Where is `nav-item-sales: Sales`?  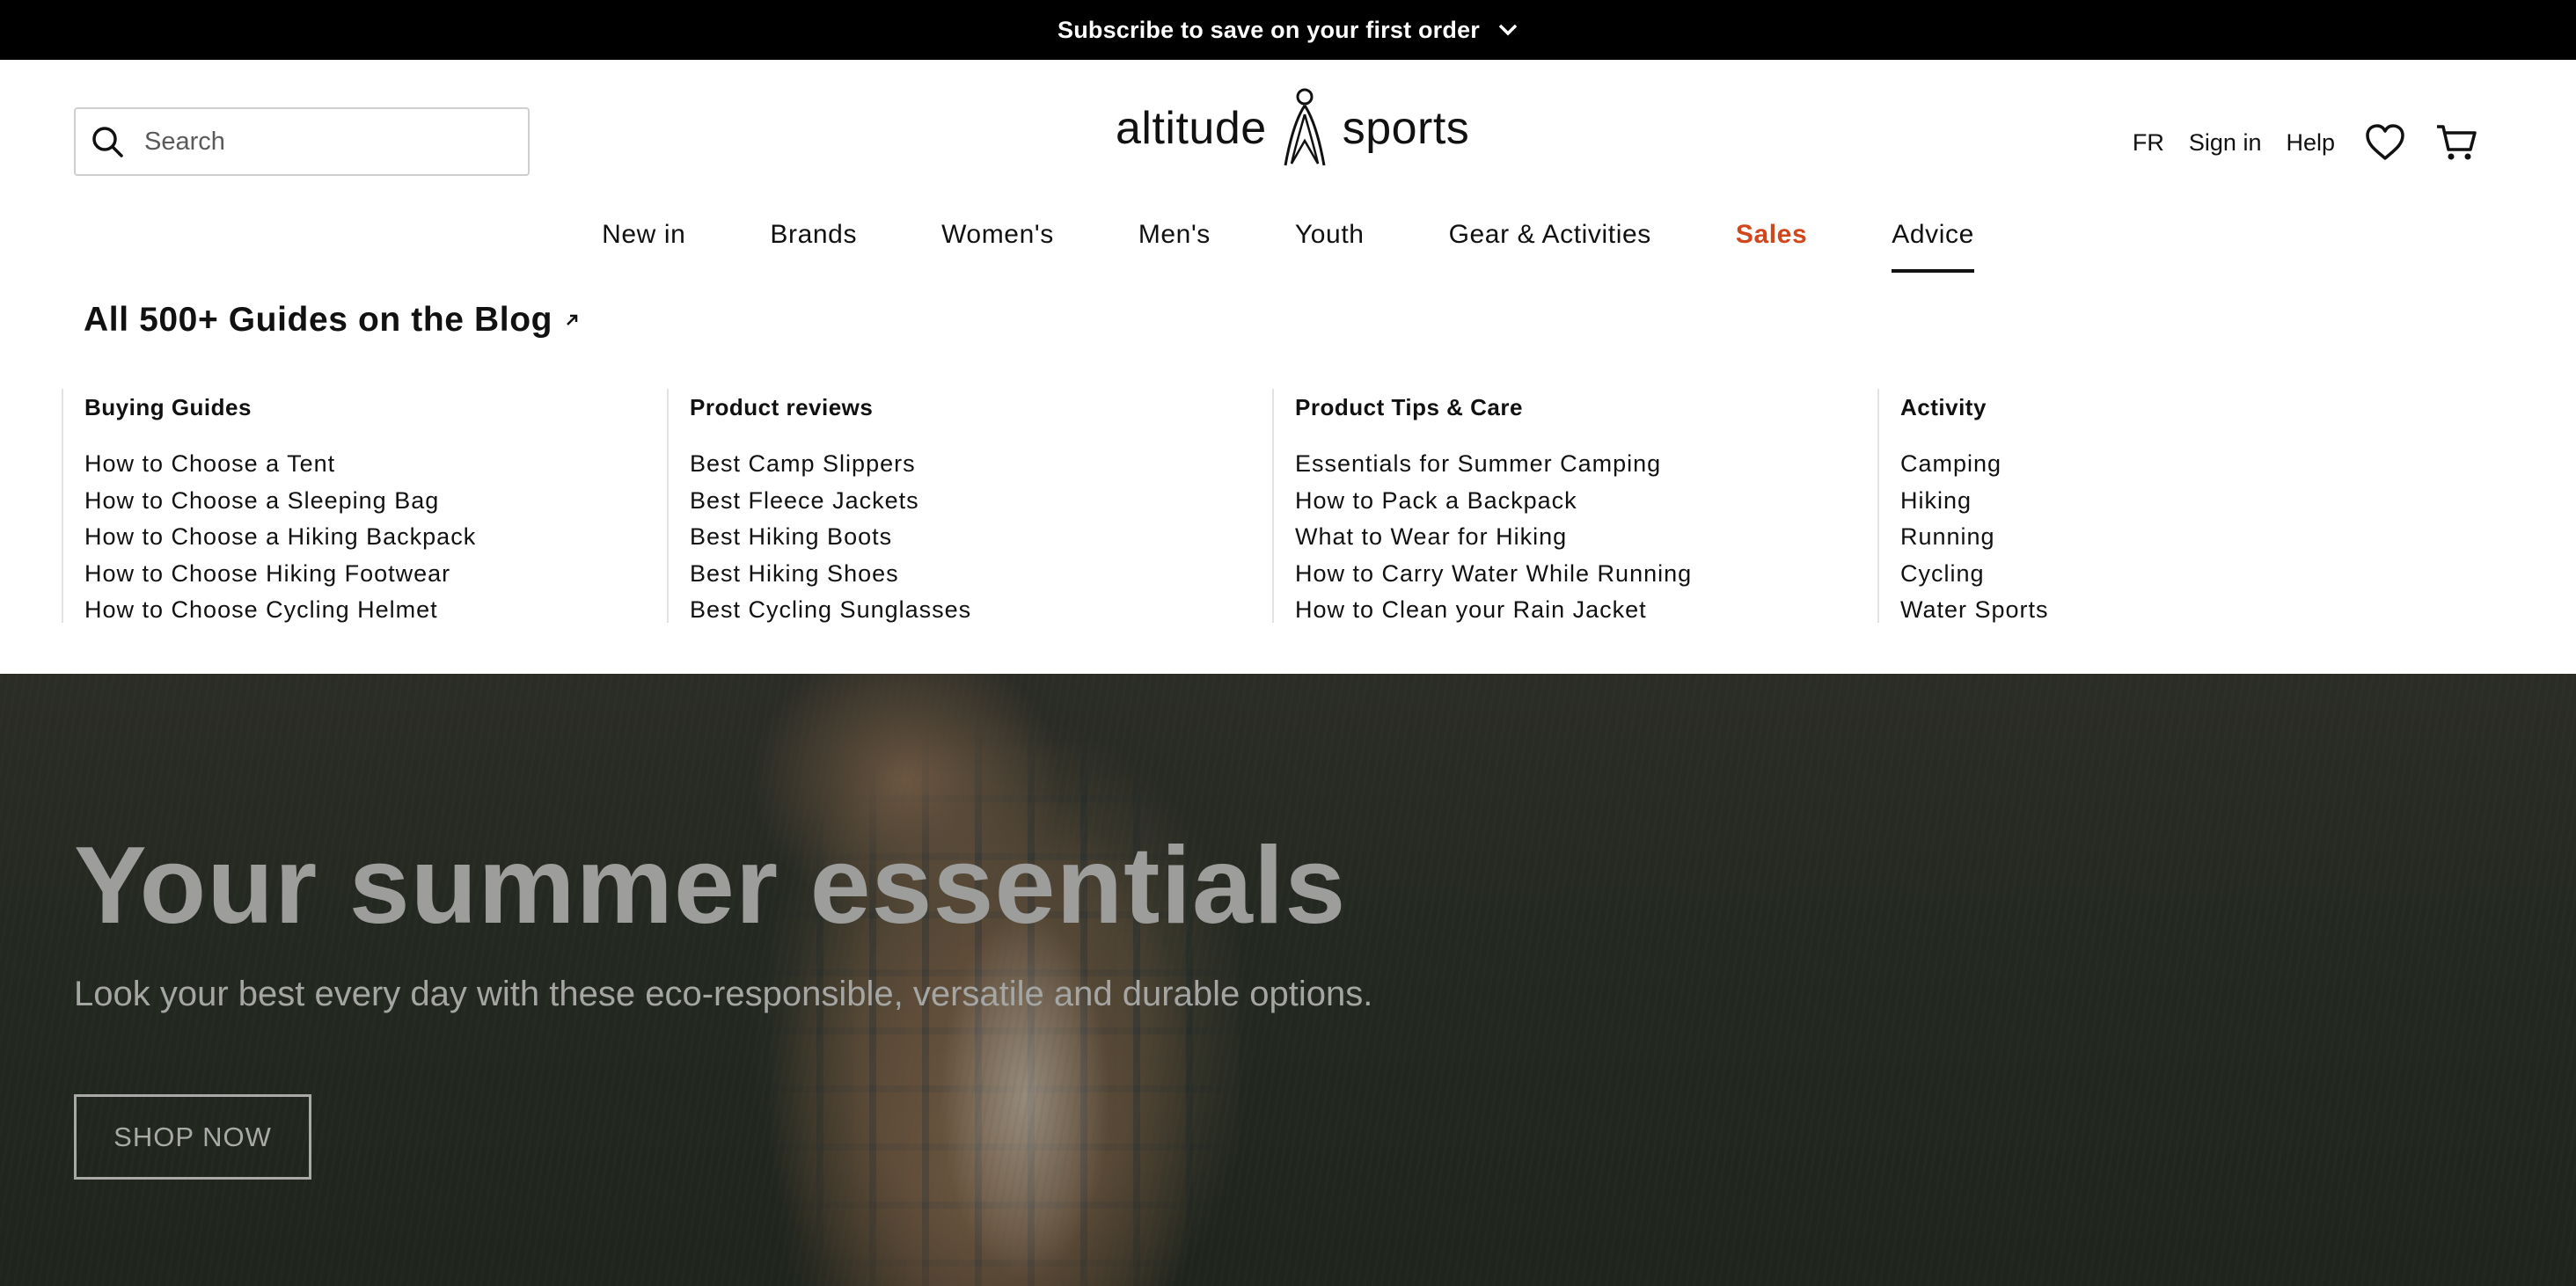 nav-item-sales: Sales is located at coordinates (1771, 240).